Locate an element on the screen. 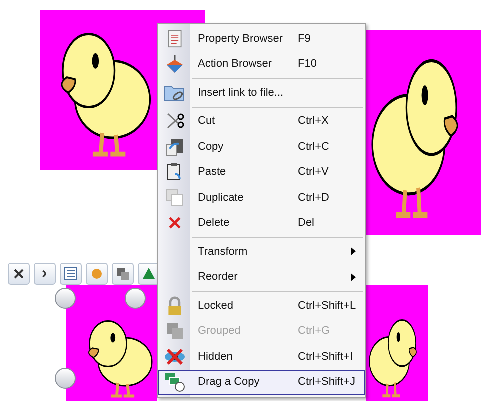  menu-item-label: Delete is located at coordinates (214, 223).